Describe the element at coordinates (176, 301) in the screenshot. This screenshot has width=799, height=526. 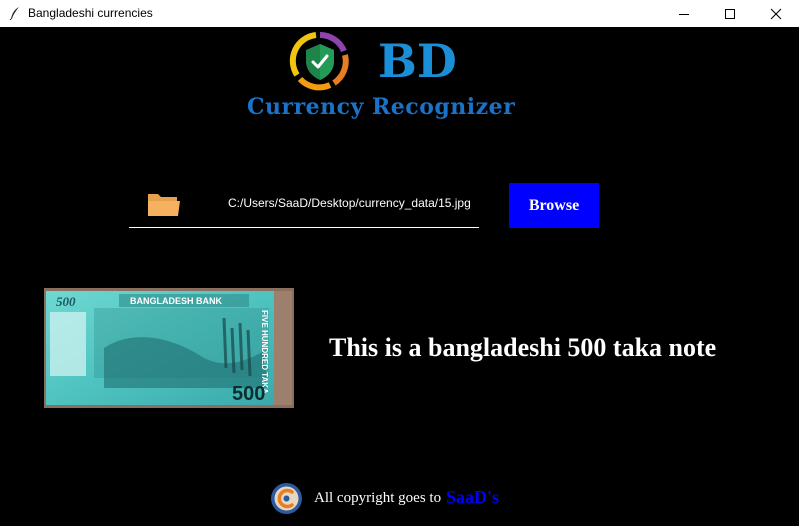
I see `banknote-bank-name: BANGLADESH BANK` at that location.